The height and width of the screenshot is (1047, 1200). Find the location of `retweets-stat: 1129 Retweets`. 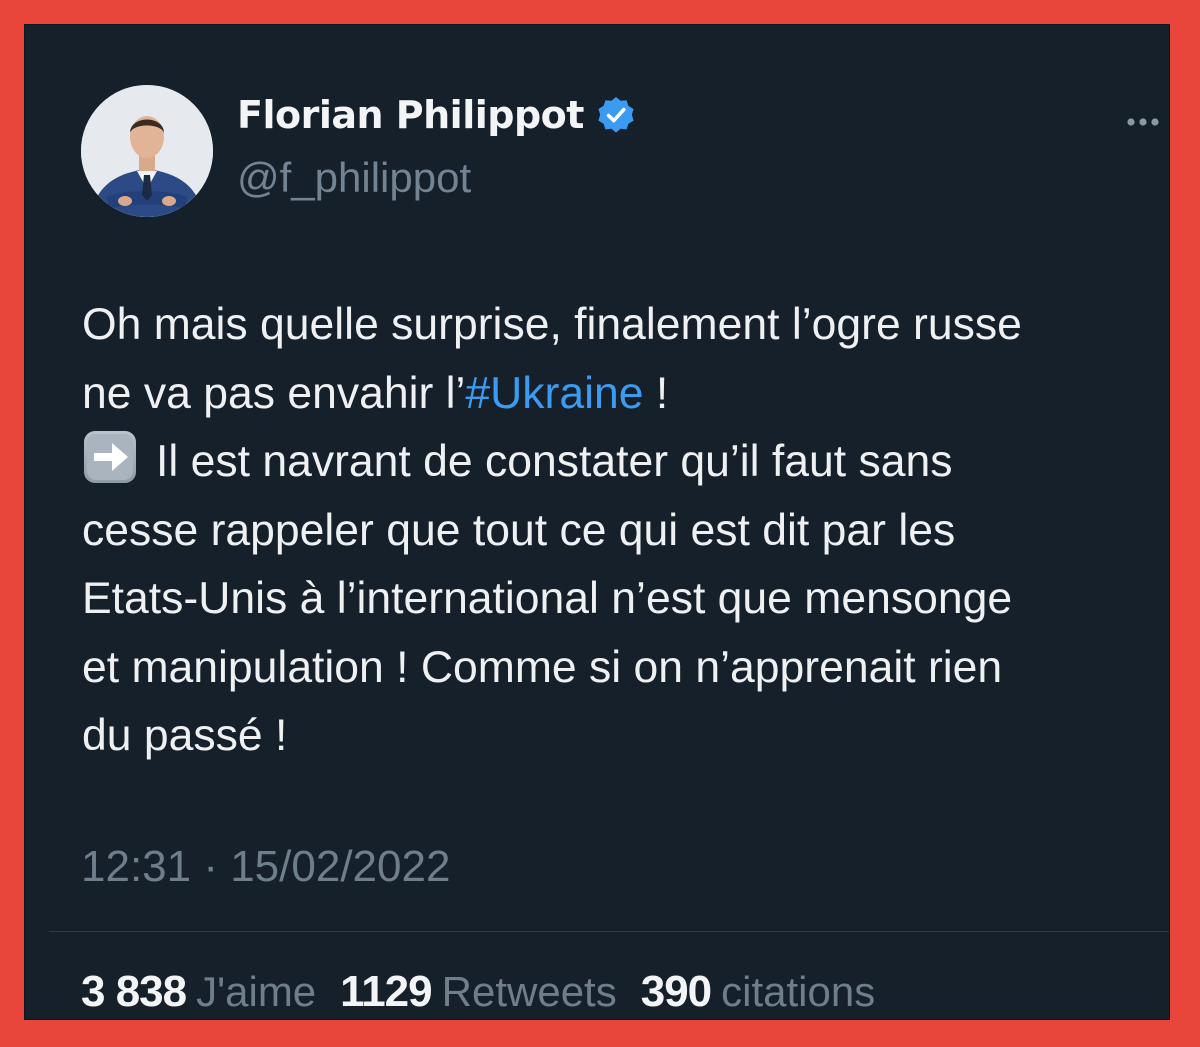

retweets-stat: 1129 Retweets is located at coordinates (478, 992).